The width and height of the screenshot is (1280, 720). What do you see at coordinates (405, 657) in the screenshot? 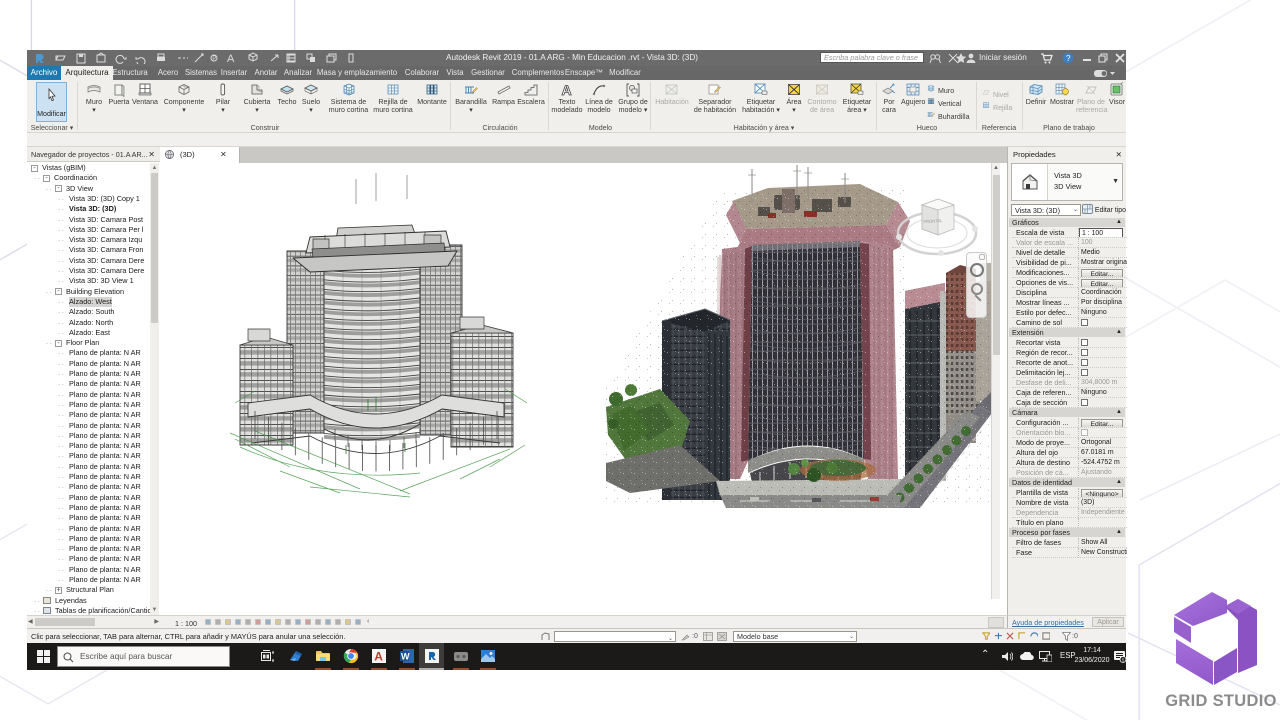
I see `svg-text: W` at bounding box center [405, 657].